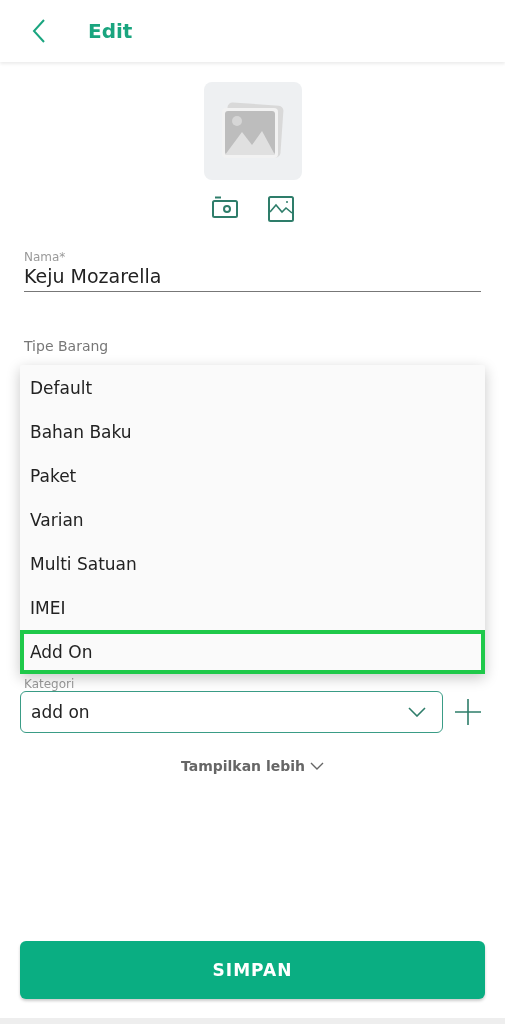 The image size is (505, 1024). Describe the element at coordinates (252, 608) in the screenshot. I see `menu-item: IMEI` at that location.